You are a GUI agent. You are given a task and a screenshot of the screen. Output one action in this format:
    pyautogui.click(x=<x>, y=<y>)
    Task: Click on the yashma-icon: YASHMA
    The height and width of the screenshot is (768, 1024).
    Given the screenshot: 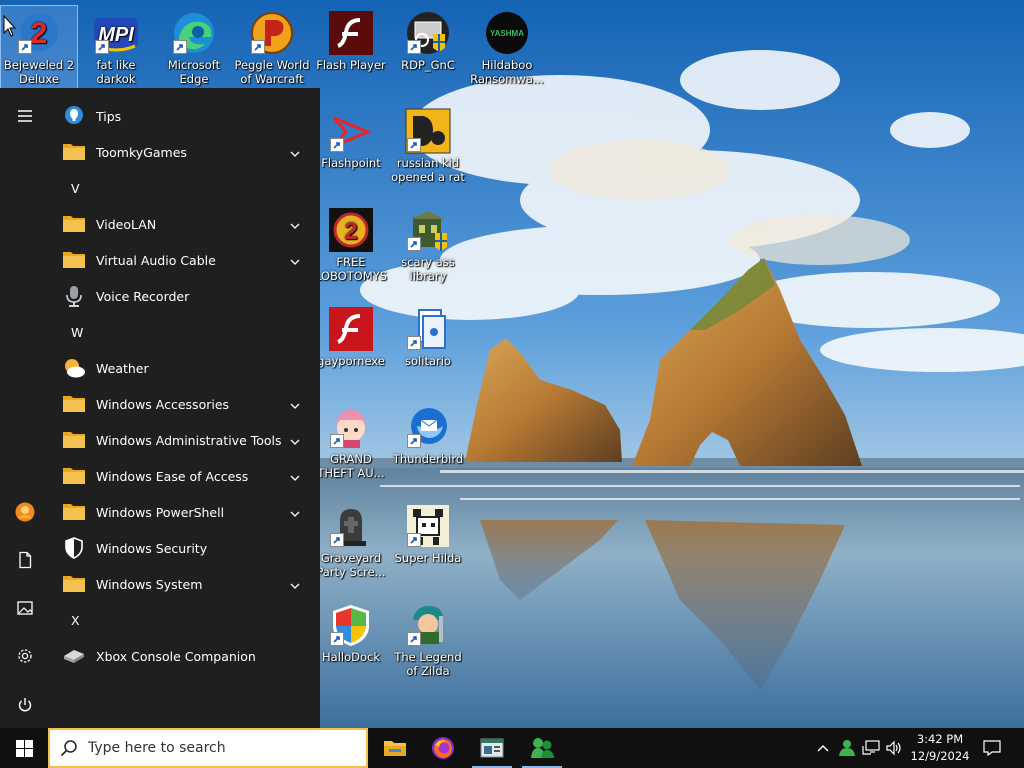 What is the action you would take?
    pyautogui.click(x=507, y=33)
    